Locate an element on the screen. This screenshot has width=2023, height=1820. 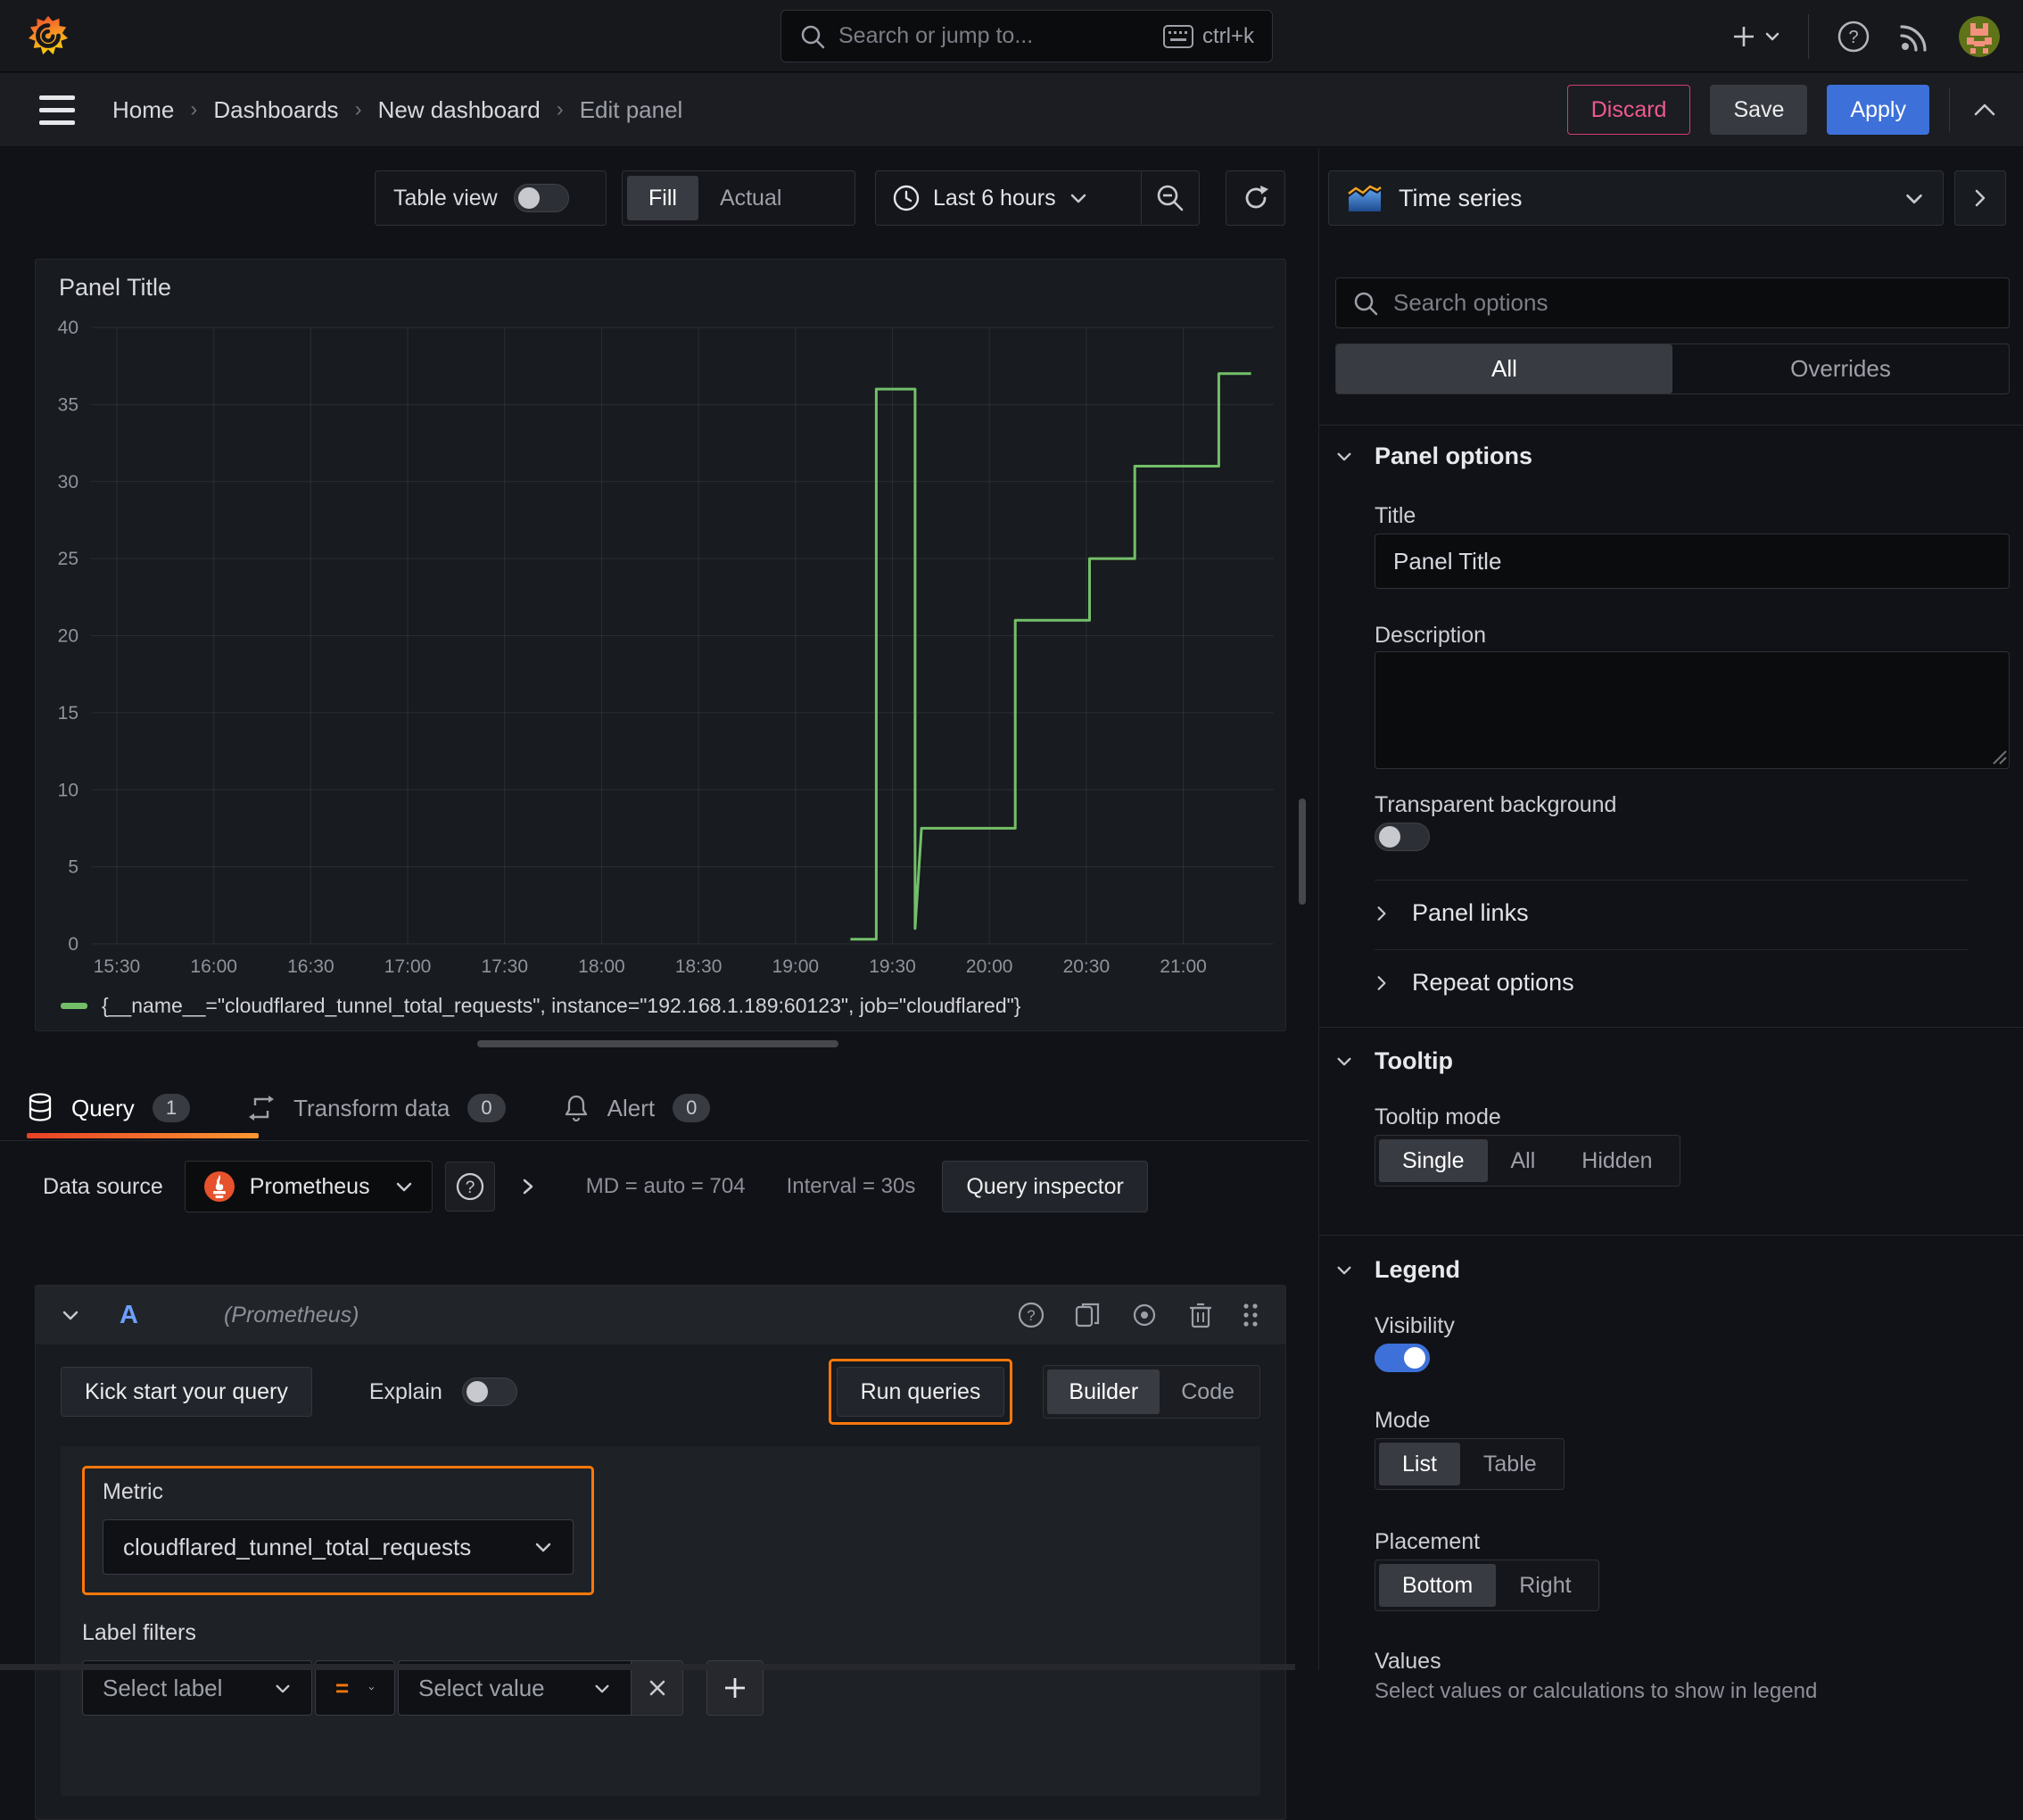
table-view-control: Table view is located at coordinates (491, 198).